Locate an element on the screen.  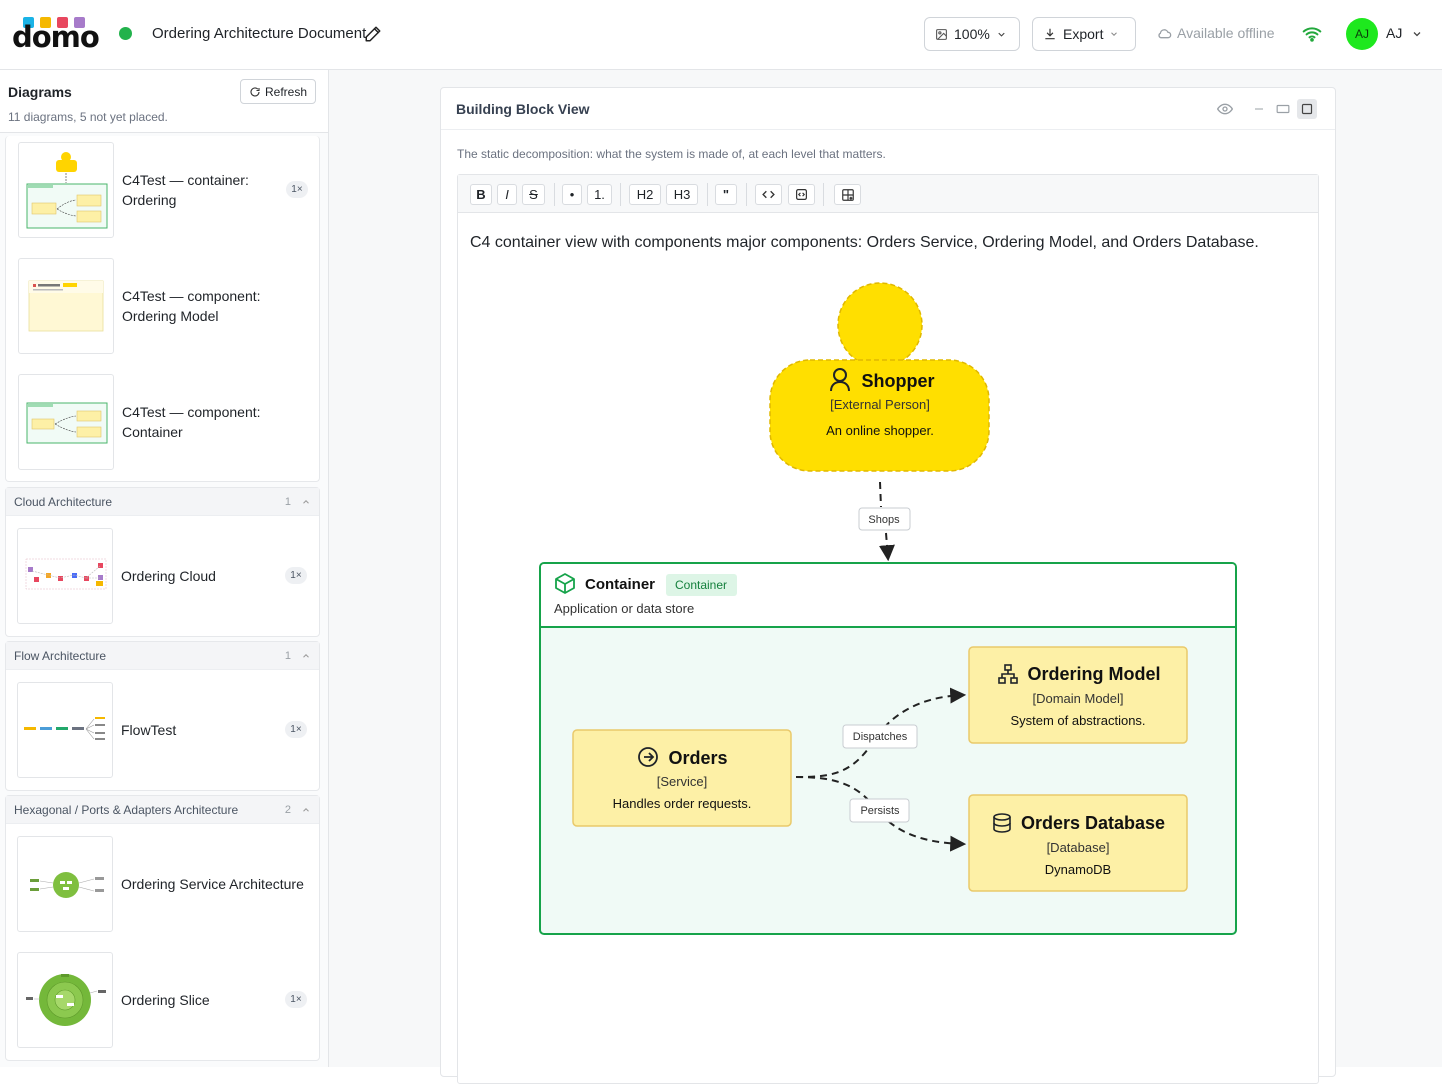
container-tag: Container is located at coordinates (701, 585).